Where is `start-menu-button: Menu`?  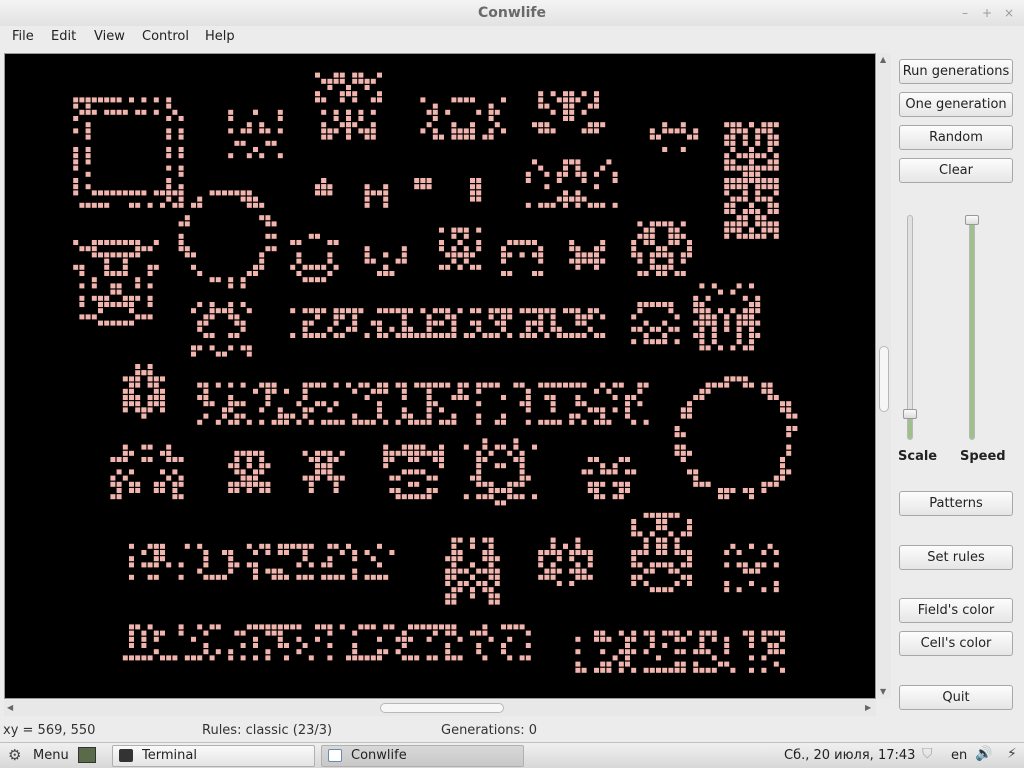
start-menu-button: Menu is located at coordinates (51, 755).